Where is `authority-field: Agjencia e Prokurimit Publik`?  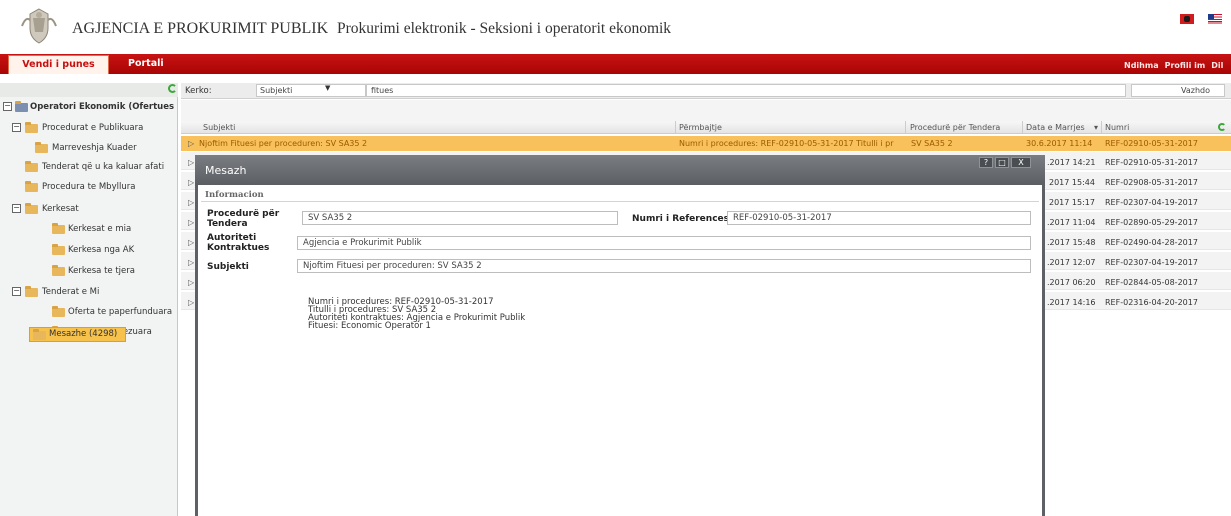
authority-field: Agjencia e Prokurimit Publik is located at coordinates (664, 243).